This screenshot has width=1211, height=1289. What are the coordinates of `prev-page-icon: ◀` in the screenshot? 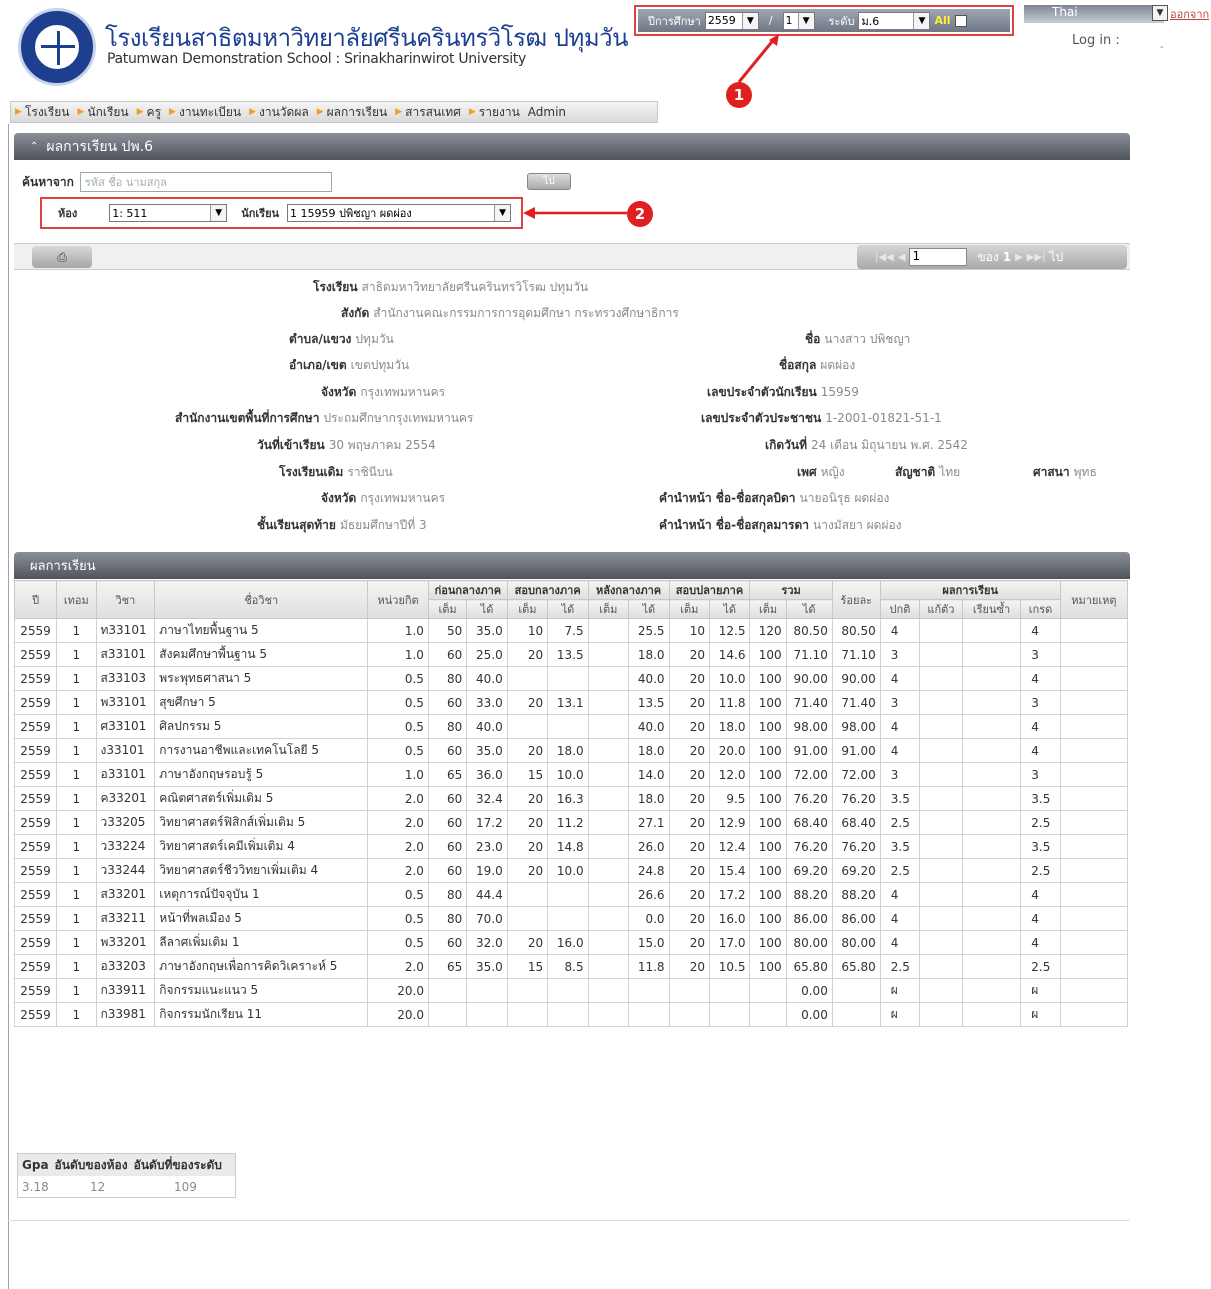 It's located at (902, 257).